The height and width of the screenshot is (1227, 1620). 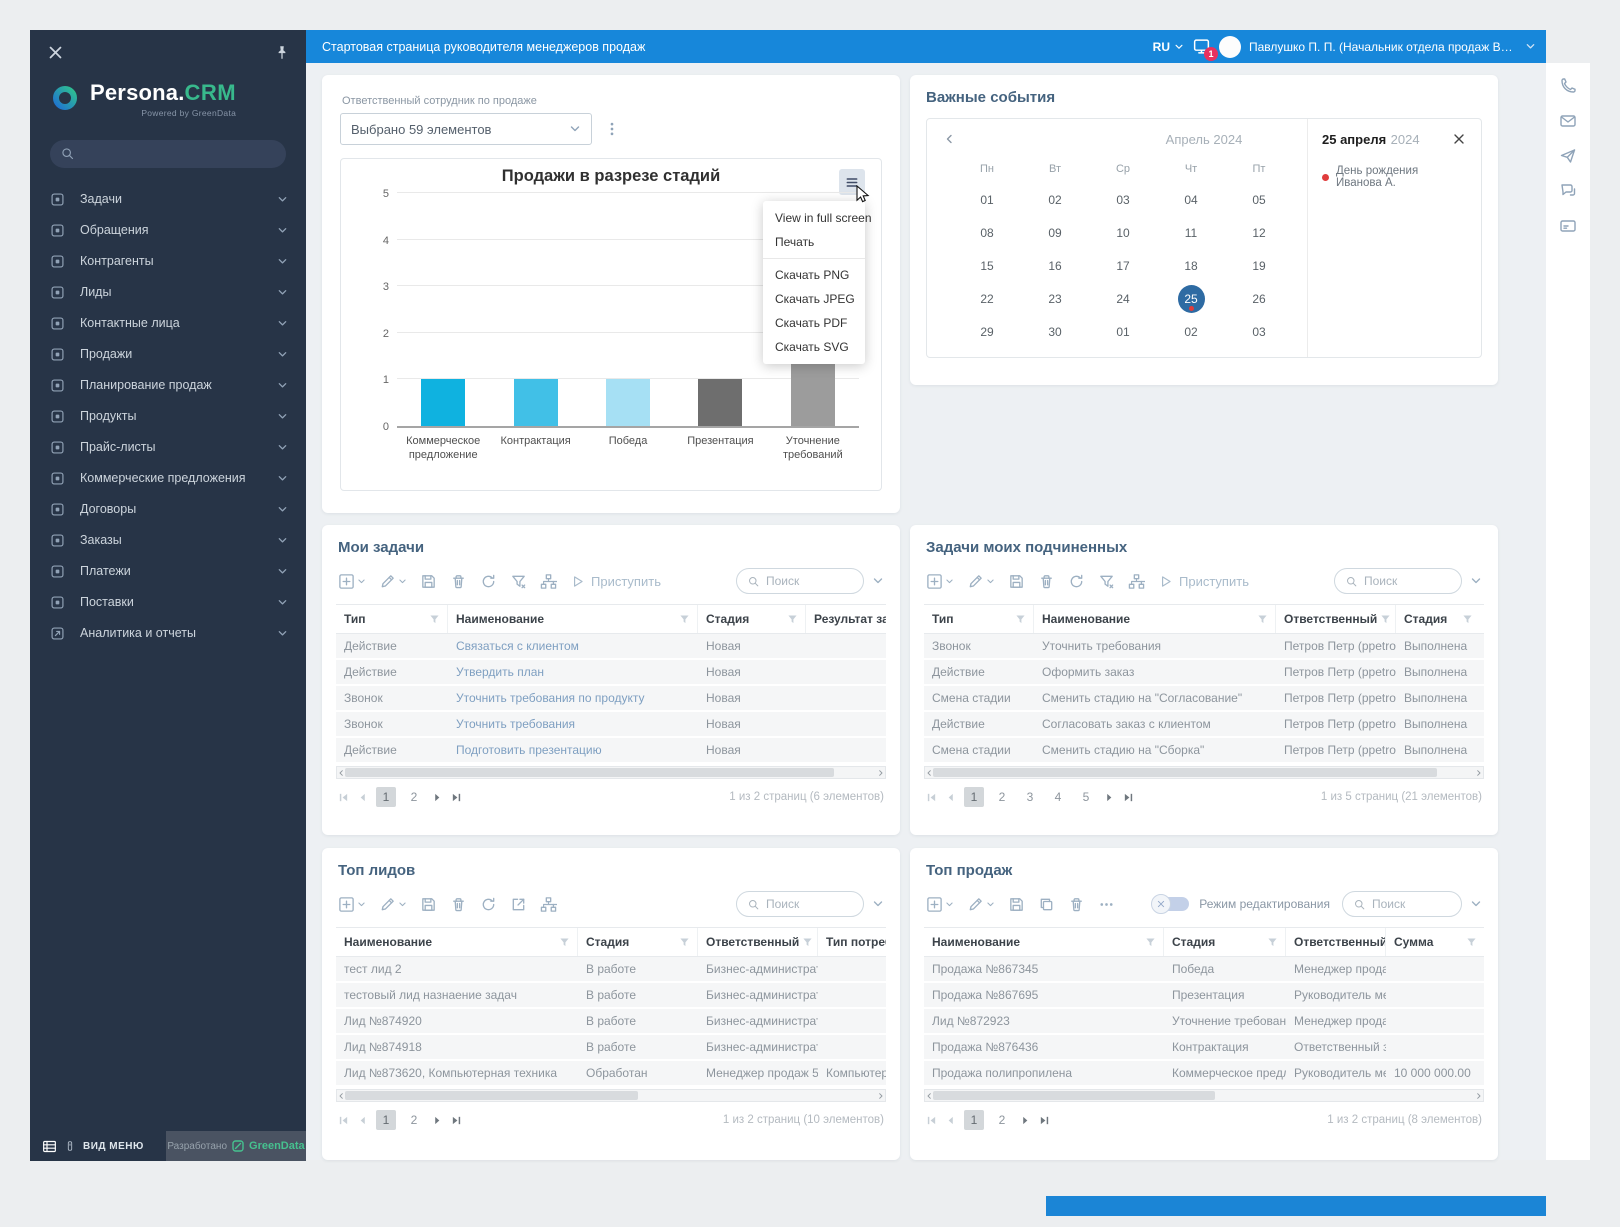 I want to click on sidebar-close-icon, so click(x=55, y=52).